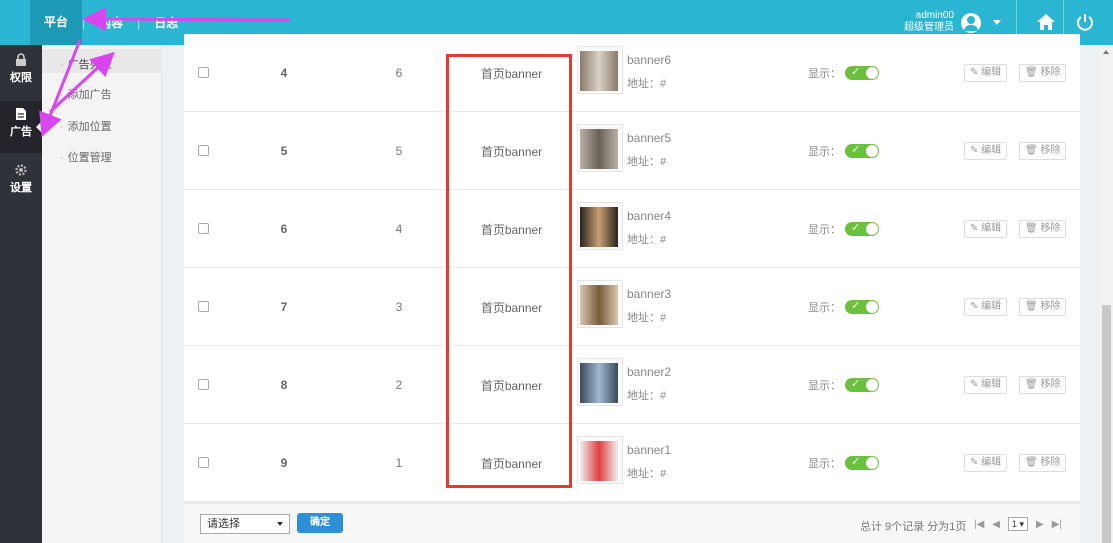  What do you see at coordinates (21, 59) in the screenshot?
I see `lock-icon` at bounding box center [21, 59].